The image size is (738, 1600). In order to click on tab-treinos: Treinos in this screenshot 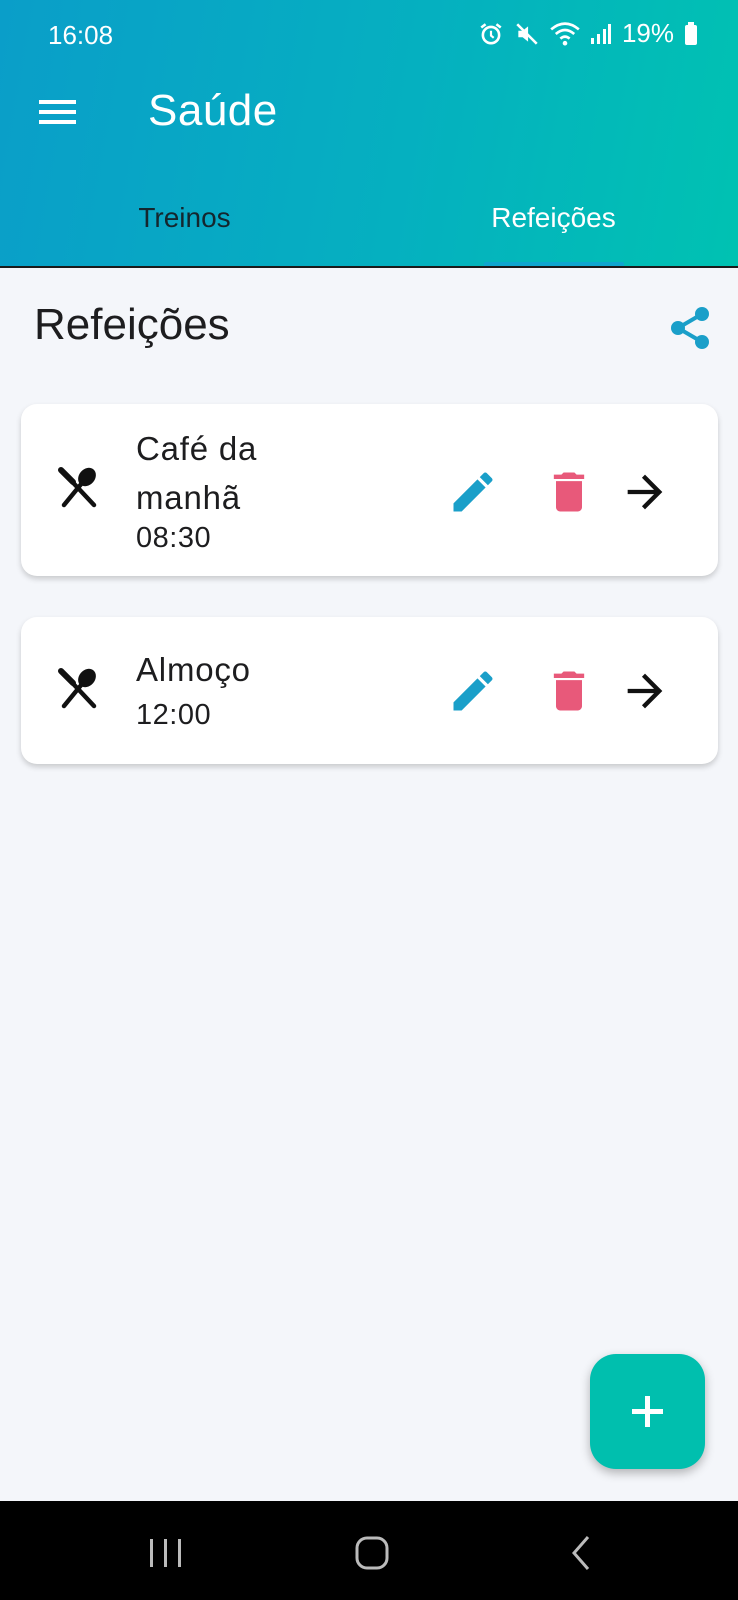, I will do `click(184, 229)`.